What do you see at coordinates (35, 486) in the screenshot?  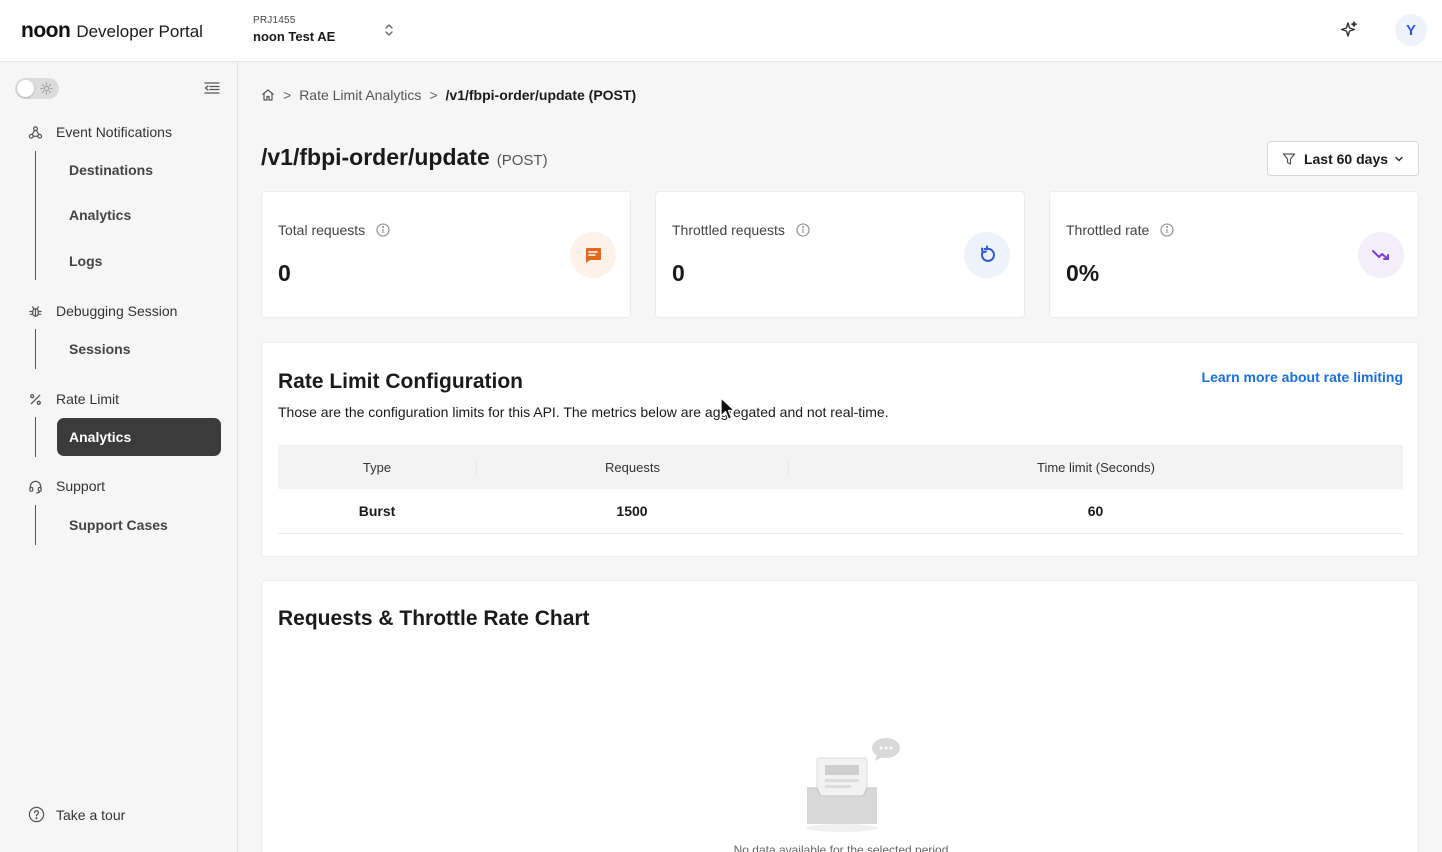 I see `headset-icon` at bounding box center [35, 486].